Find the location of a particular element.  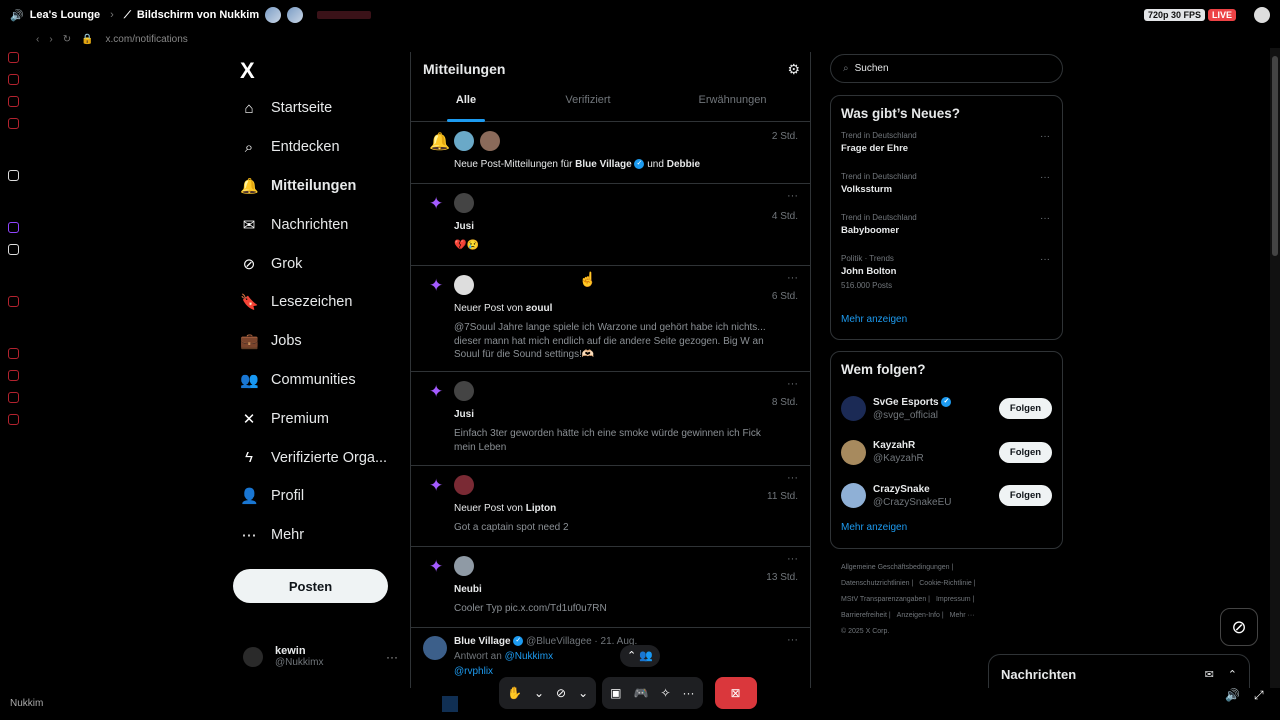

sidebar-item-communities: 👥 Communities is located at coordinates (313, 380).